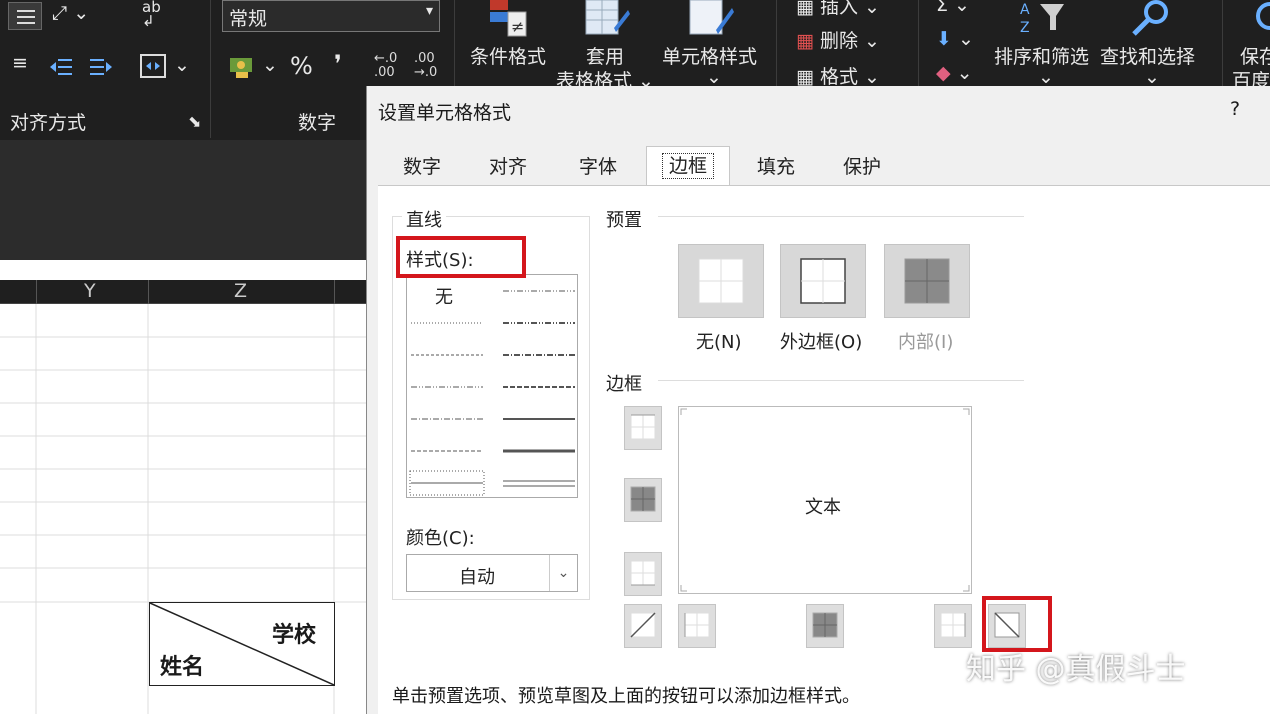  Describe the element at coordinates (605, 57) in the screenshot. I see `table-format-label-1: 套用` at that location.